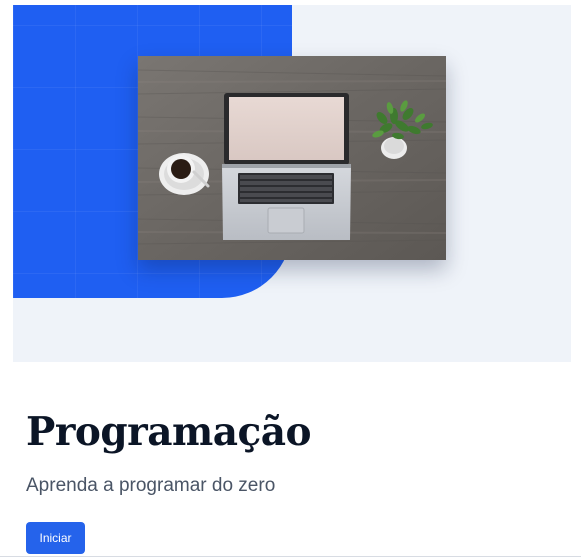 This screenshot has width=581, height=559. What do you see at coordinates (290, 556) in the screenshot?
I see `divider` at bounding box center [290, 556].